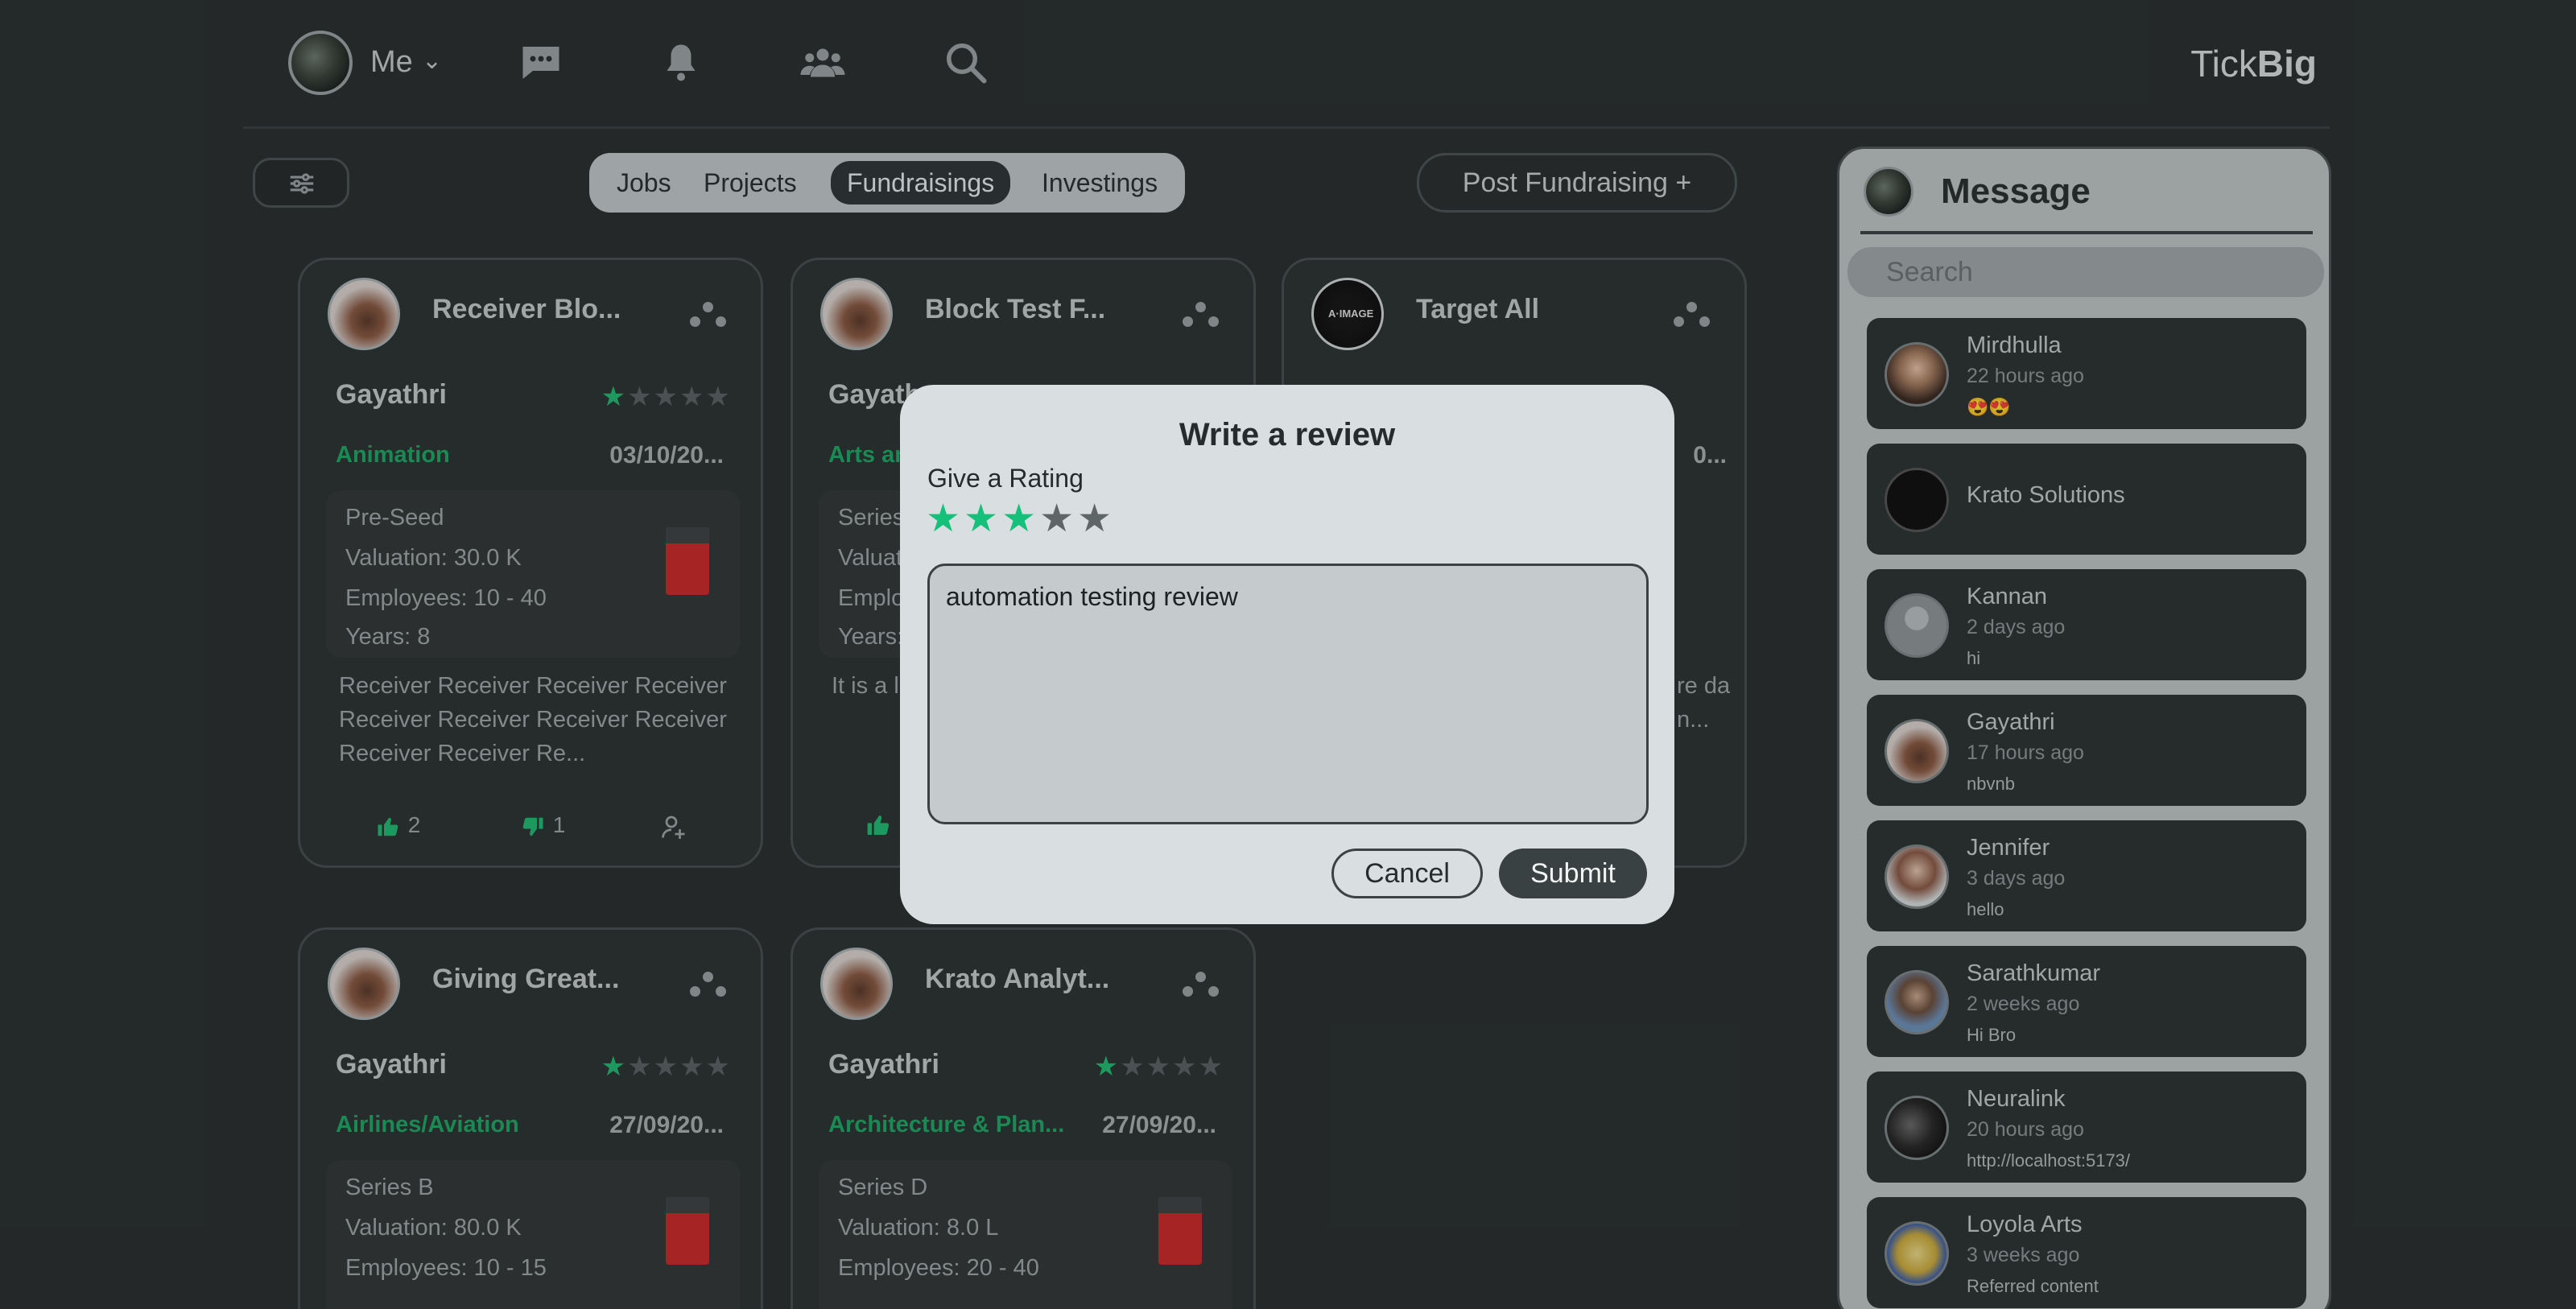  What do you see at coordinates (1006, 478) in the screenshot?
I see `rating-label: Give a Rating` at bounding box center [1006, 478].